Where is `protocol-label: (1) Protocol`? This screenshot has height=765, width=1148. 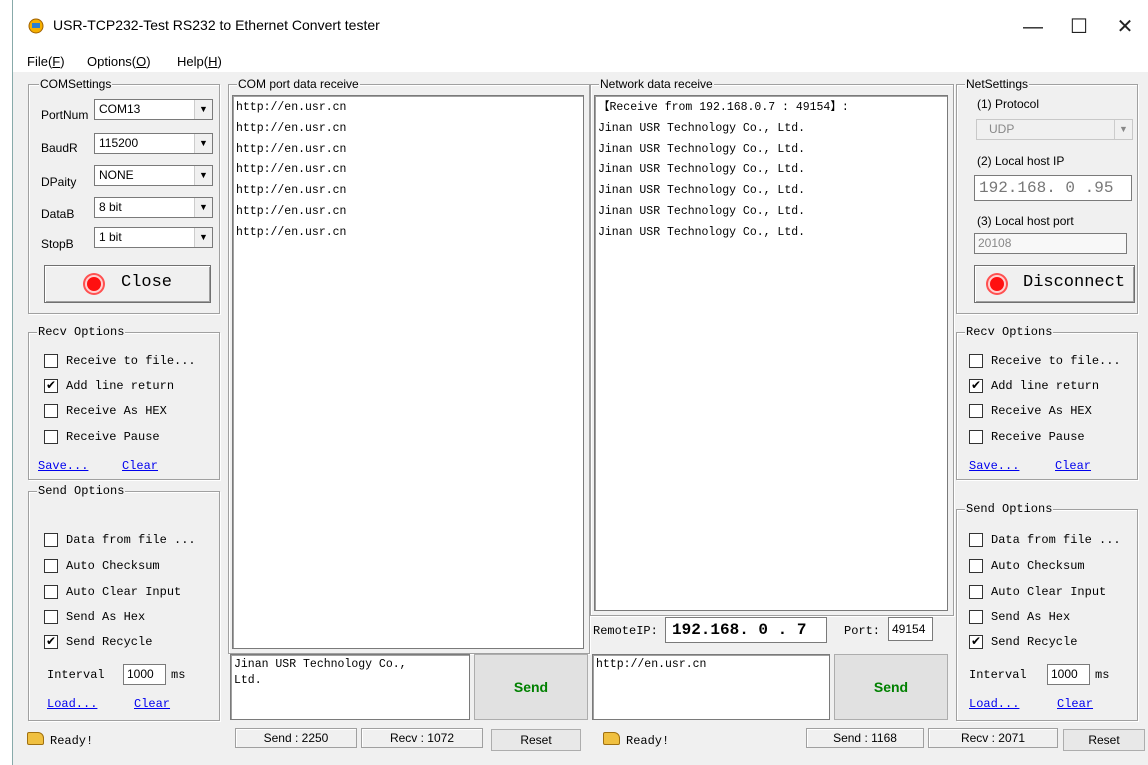 protocol-label: (1) Protocol is located at coordinates (1008, 104).